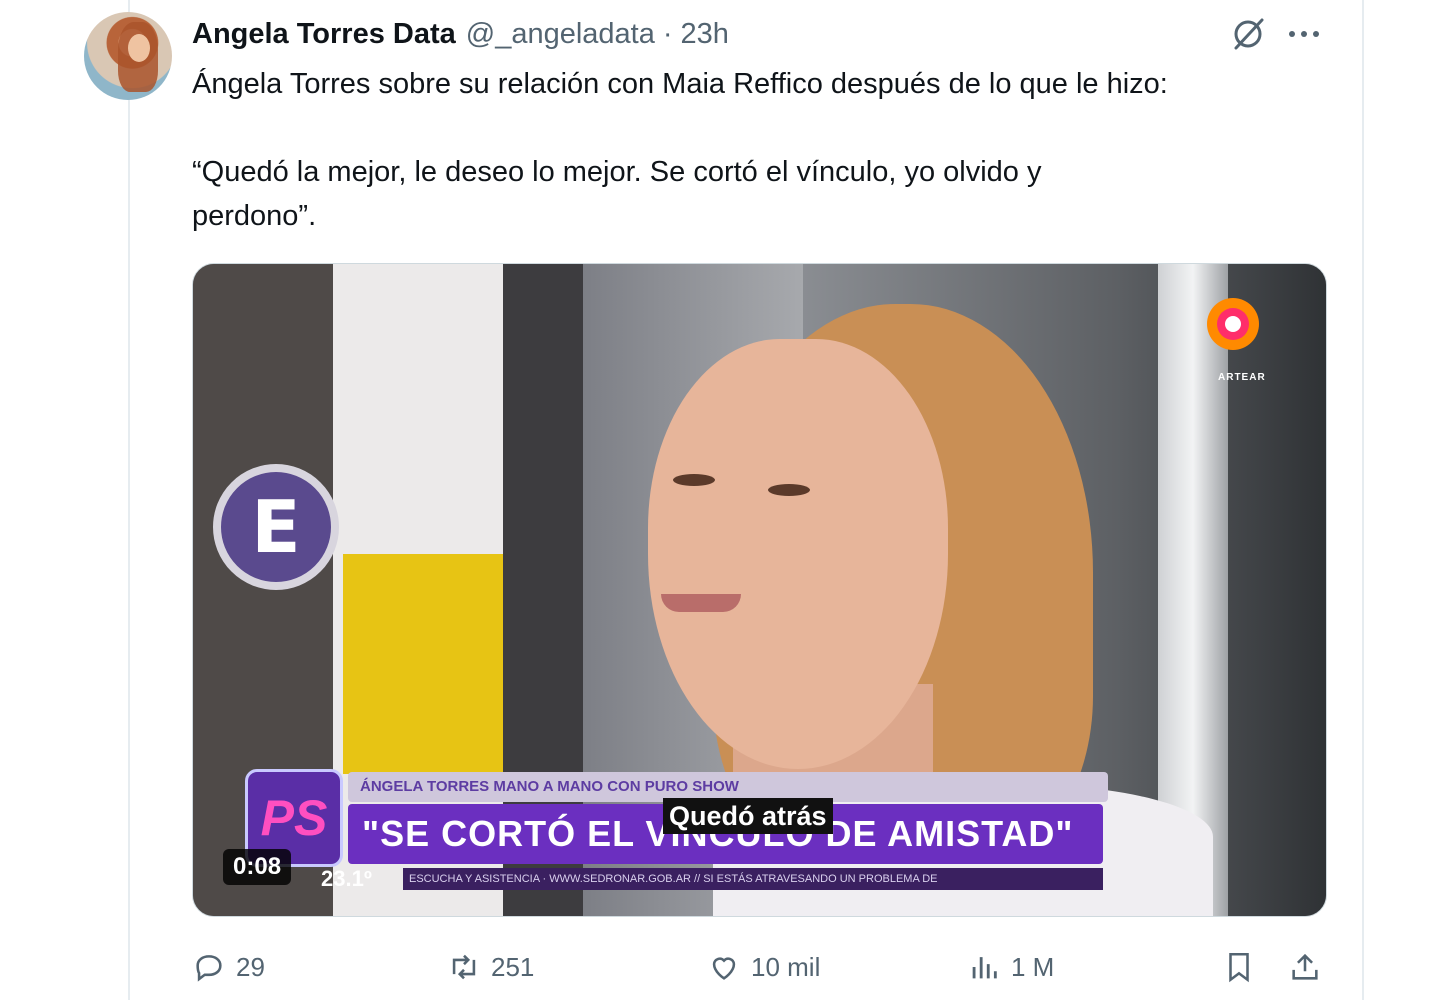 This screenshot has height=1000, width=1444. Describe the element at coordinates (724, 968) in the screenshot. I see `heart-icon` at that location.